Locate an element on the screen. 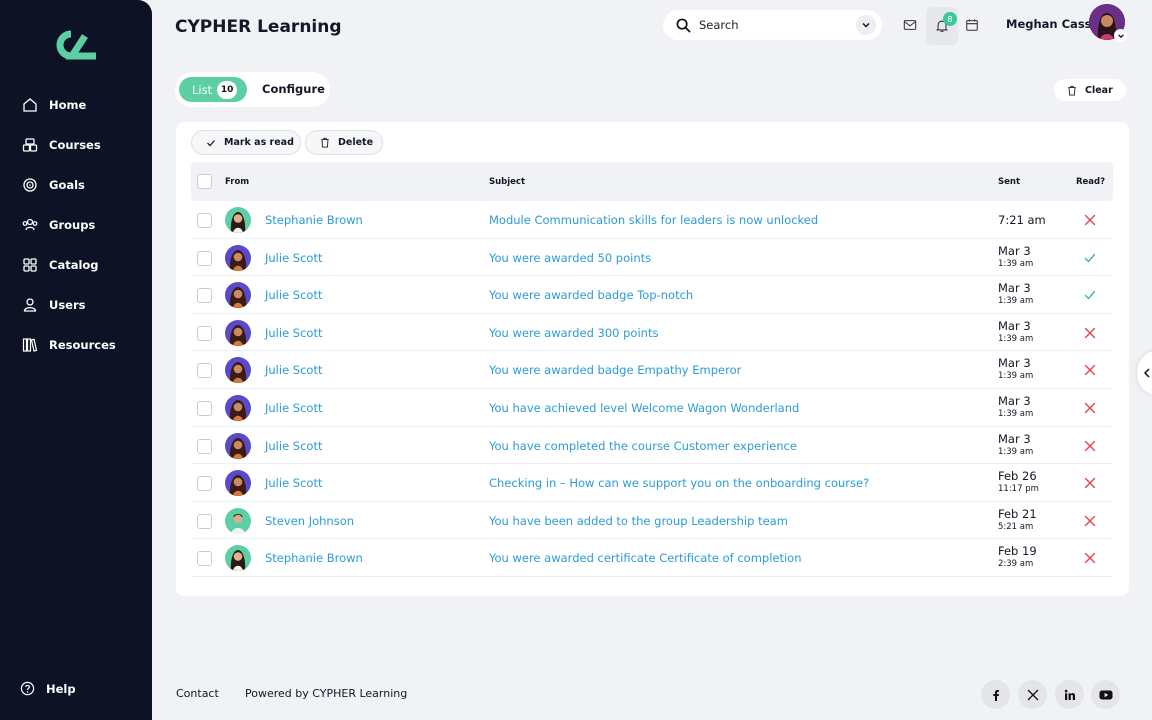 This screenshot has width=1152, height=720. subject-link: You were awarded 300 points is located at coordinates (573, 333).